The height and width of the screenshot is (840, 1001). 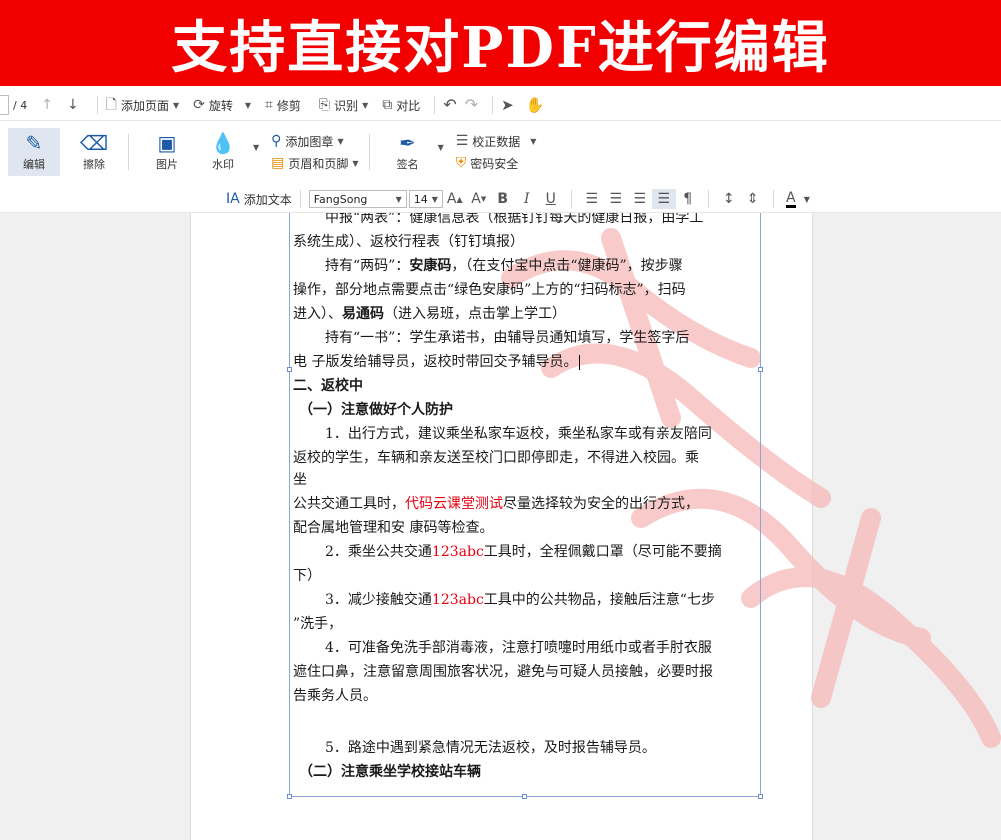 I want to click on rotate-button: ⟳ 旋转 ▼, so click(x=222, y=105).